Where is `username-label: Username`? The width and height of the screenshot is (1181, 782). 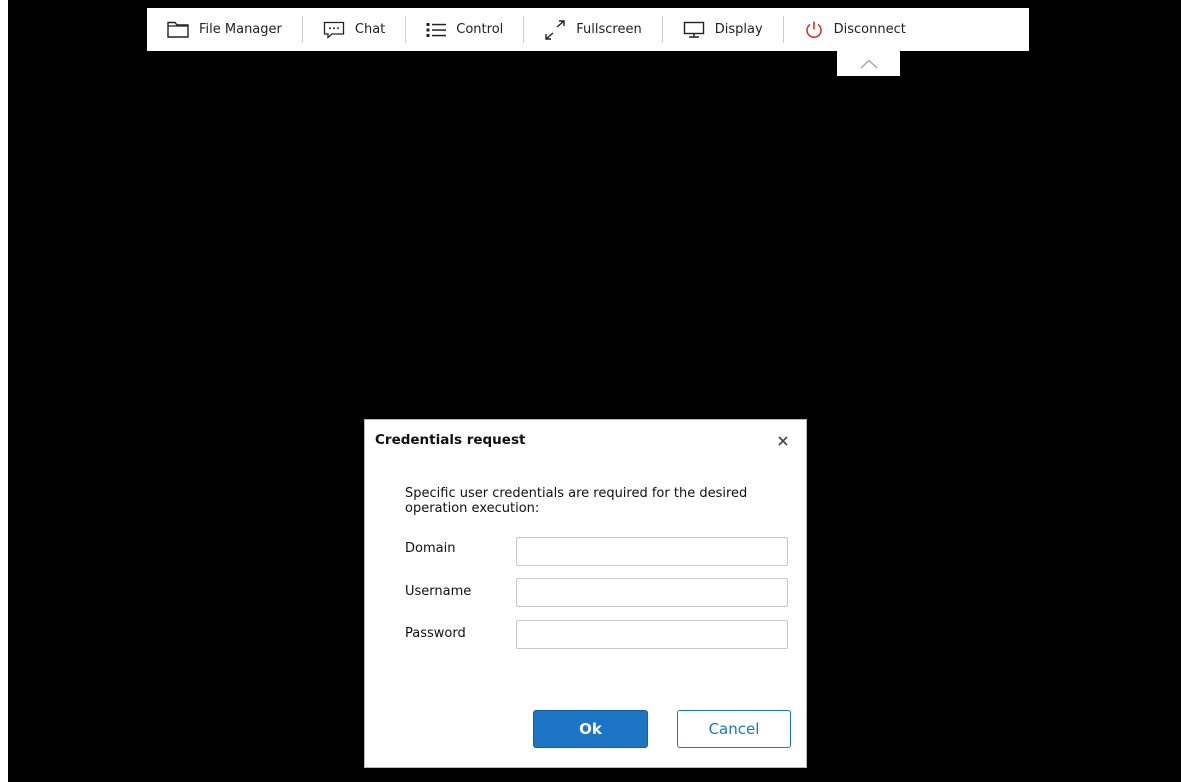
username-label: Username is located at coordinates (438, 591).